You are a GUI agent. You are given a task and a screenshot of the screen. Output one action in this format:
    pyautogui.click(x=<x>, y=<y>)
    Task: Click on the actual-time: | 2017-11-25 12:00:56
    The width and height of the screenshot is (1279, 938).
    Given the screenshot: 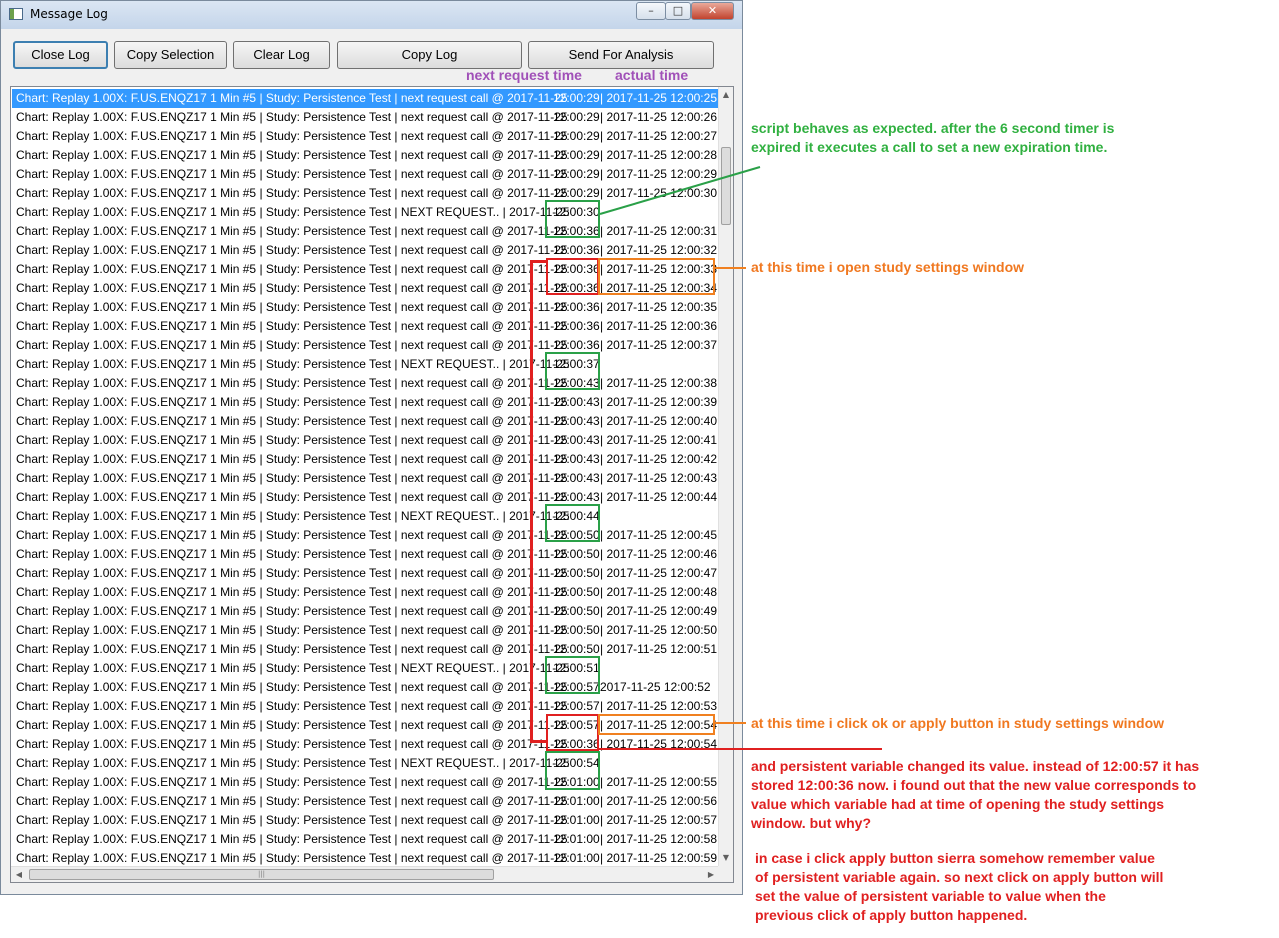 What is the action you would take?
    pyautogui.click(x=658, y=801)
    